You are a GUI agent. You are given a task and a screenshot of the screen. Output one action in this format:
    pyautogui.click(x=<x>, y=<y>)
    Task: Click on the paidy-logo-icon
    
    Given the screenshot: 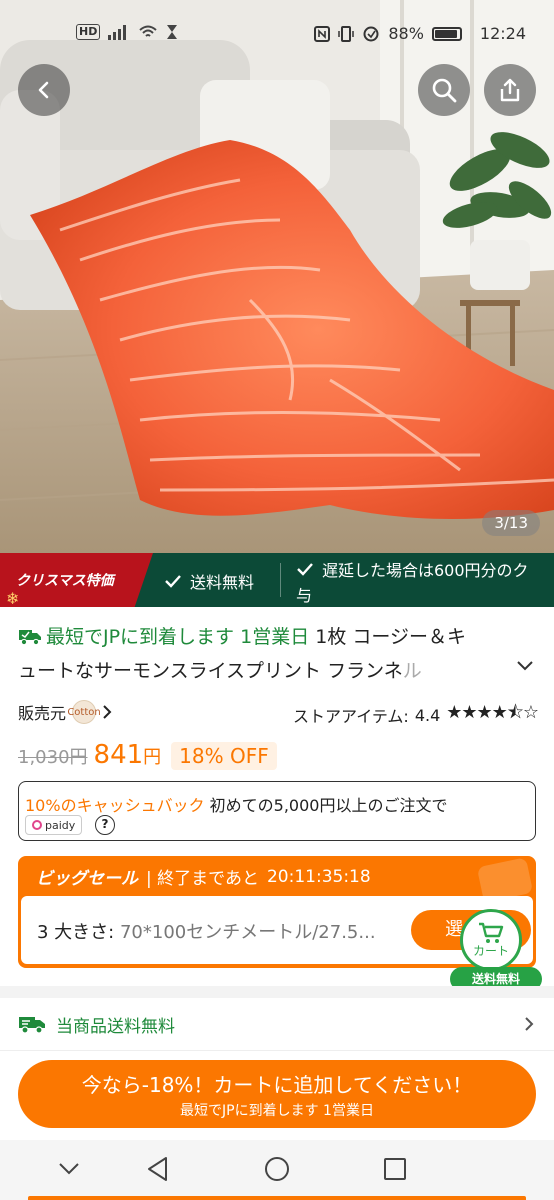 What is the action you would take?
    pyautogui.click(x=37, y=825)
    